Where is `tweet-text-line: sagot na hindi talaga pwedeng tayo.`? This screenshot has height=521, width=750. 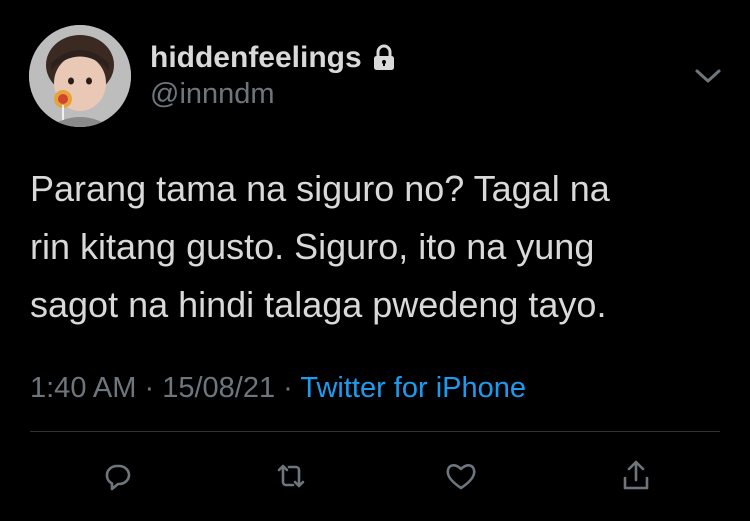 tweet-text-line: sagot na hindi talaga pwedeng tayo. is located at coordinates (318, 304).